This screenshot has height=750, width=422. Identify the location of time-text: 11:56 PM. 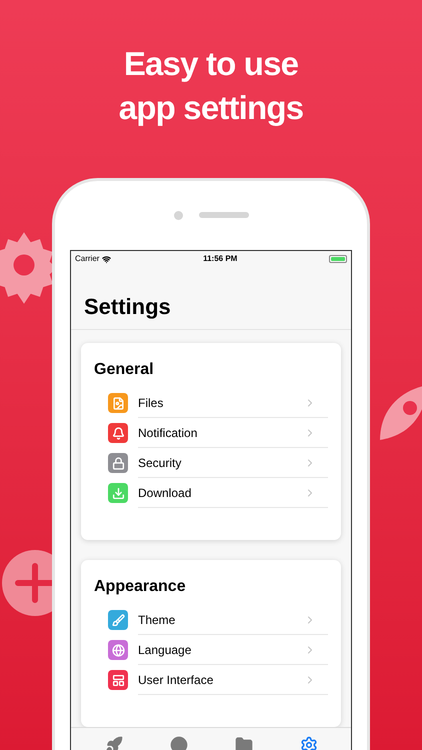
(220, 259).